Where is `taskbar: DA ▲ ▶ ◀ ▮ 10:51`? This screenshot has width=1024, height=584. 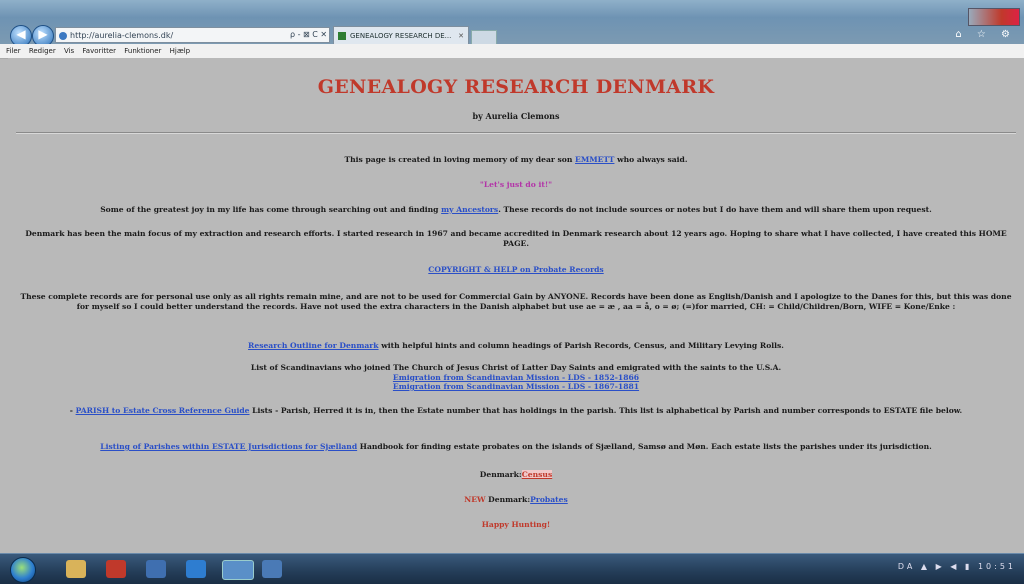 taskbar: DA ▲ ▶ ◀ ▮ 10:51 is located at coordinates (512, 568).